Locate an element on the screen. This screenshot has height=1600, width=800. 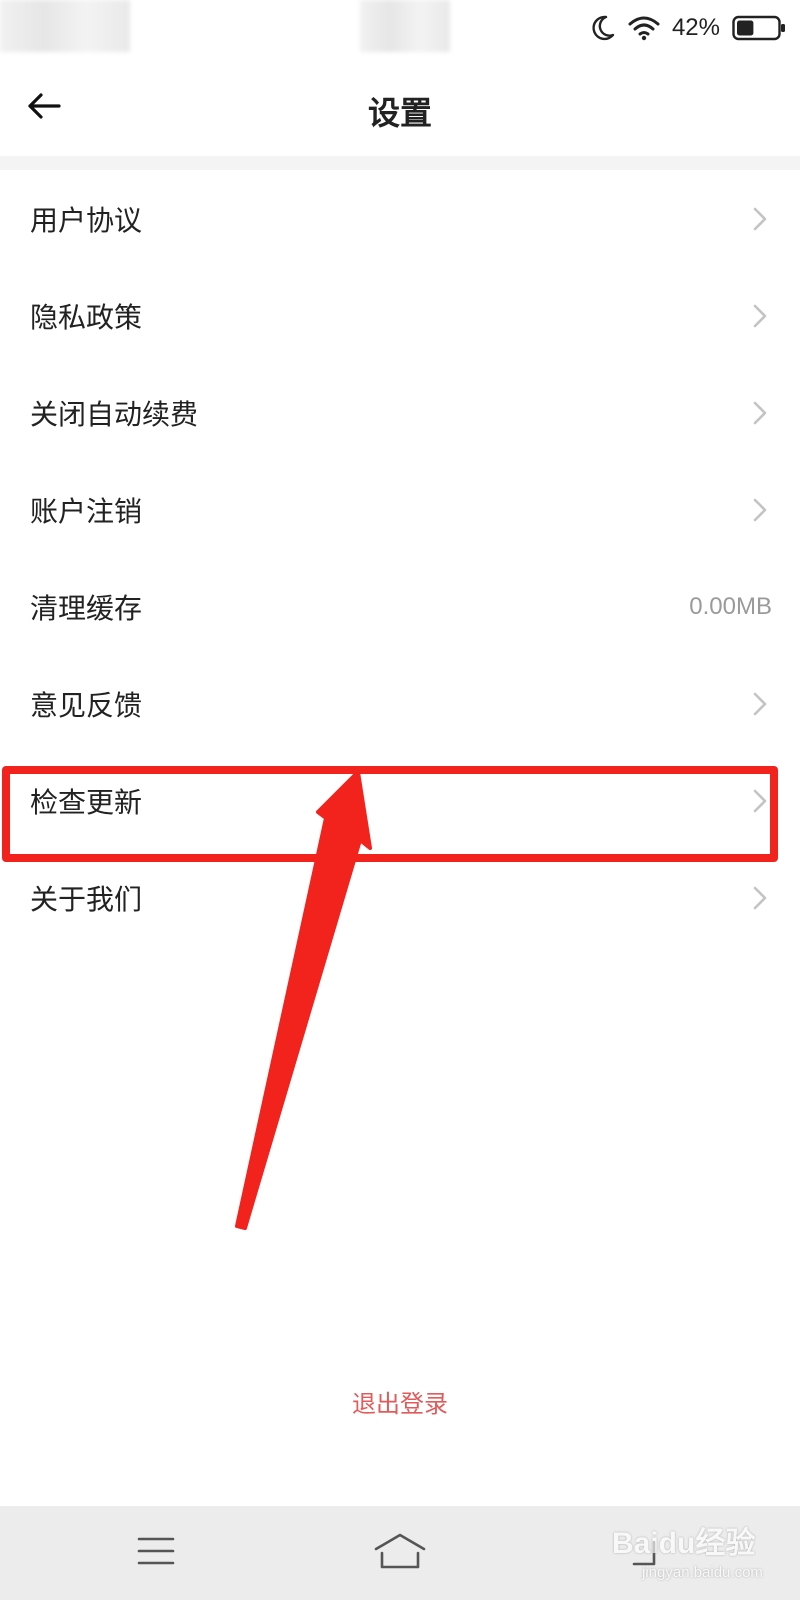
settings-item-privacy-policy: 隐私政策 is located at coordinates (400, 315).